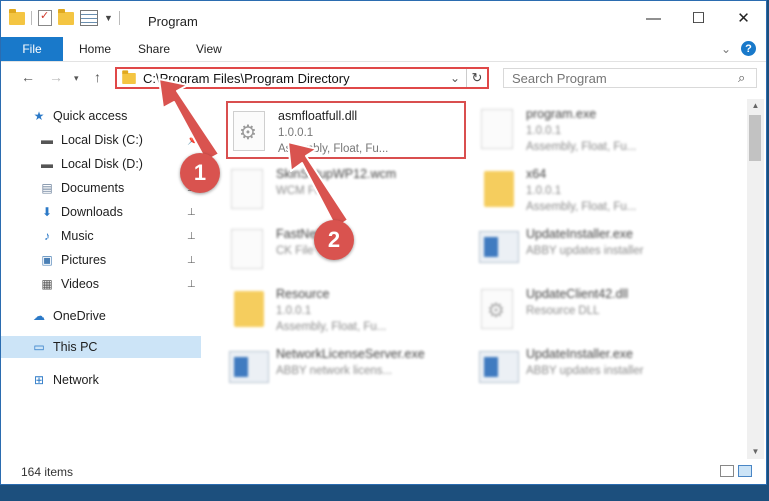 The height and width of the screenshot is (501, 769). I want to click on step-1-badge: 1, so click(200, 173).